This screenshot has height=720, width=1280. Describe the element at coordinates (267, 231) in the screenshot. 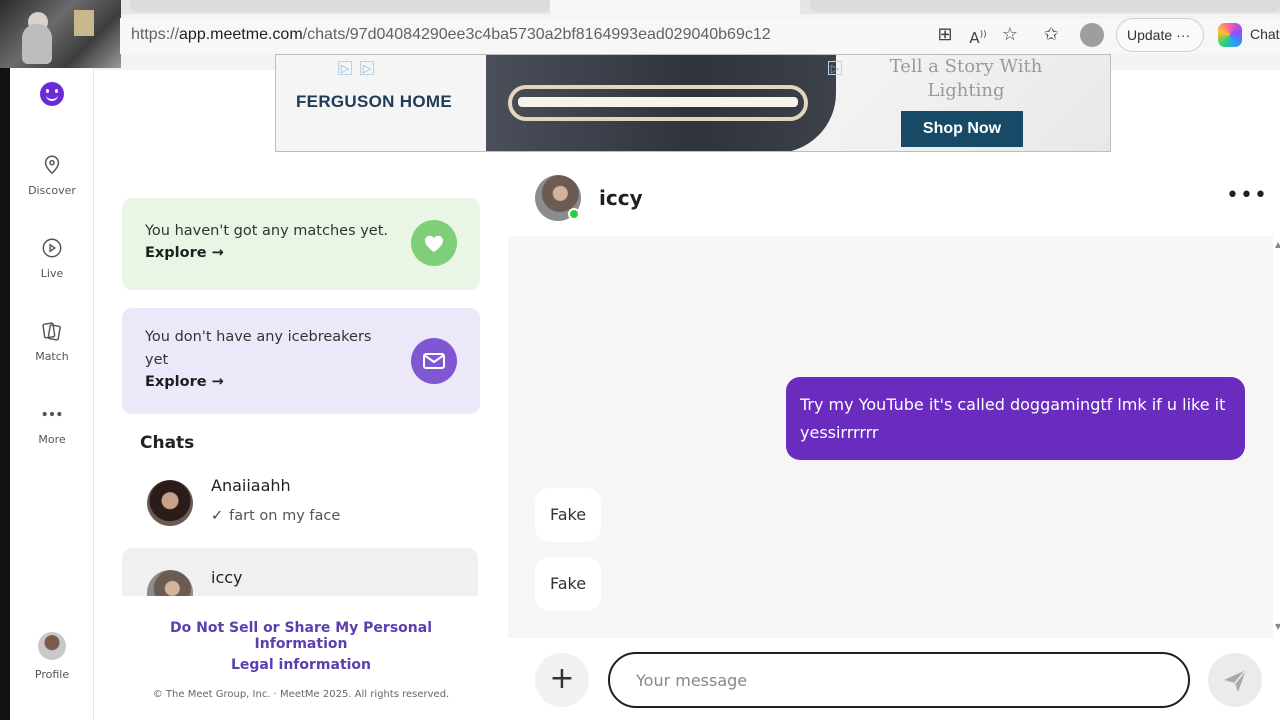

I see `matches-text: You haven't got any matches yet.` at that location.